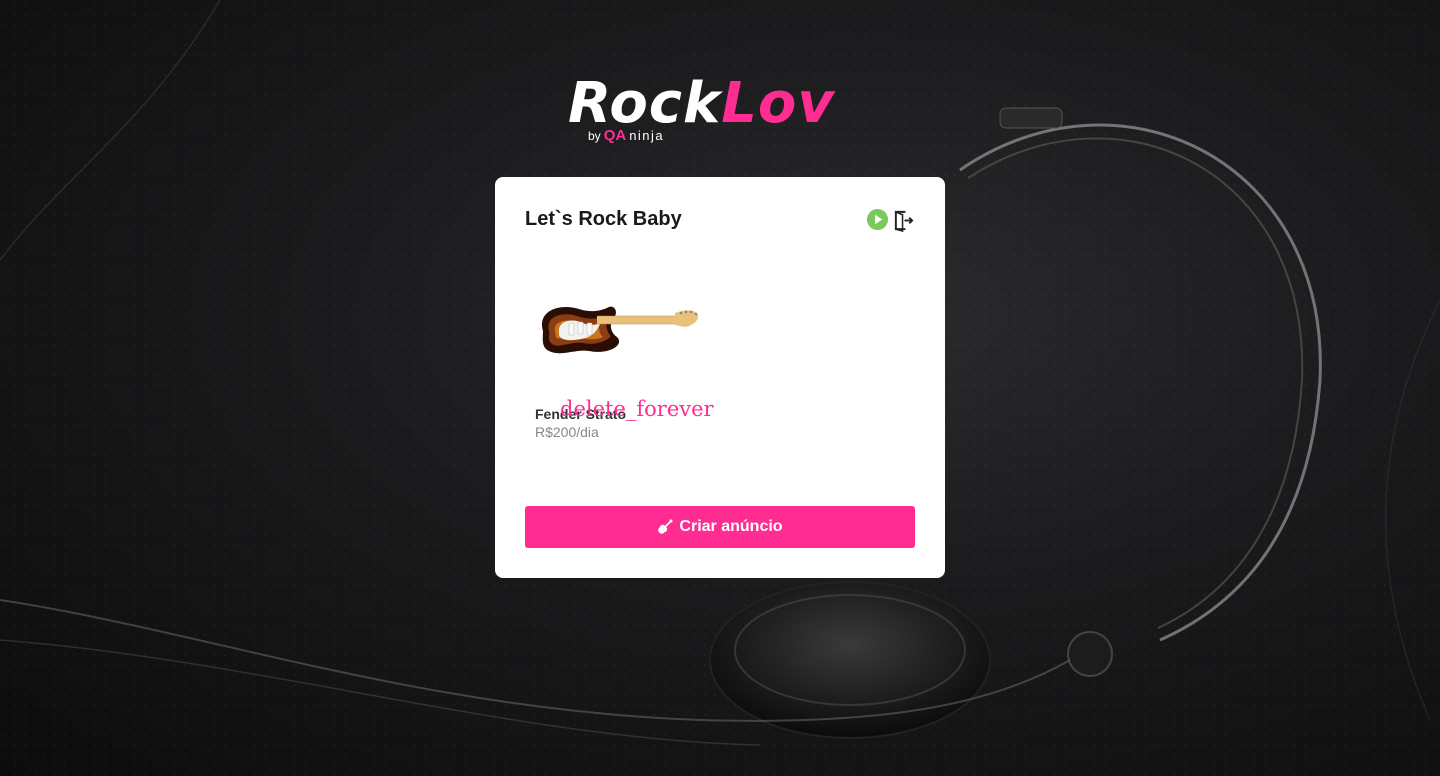 This screenshot has width=1440, height=776. I want to click on logo-by-text: by, so click(594, 136).